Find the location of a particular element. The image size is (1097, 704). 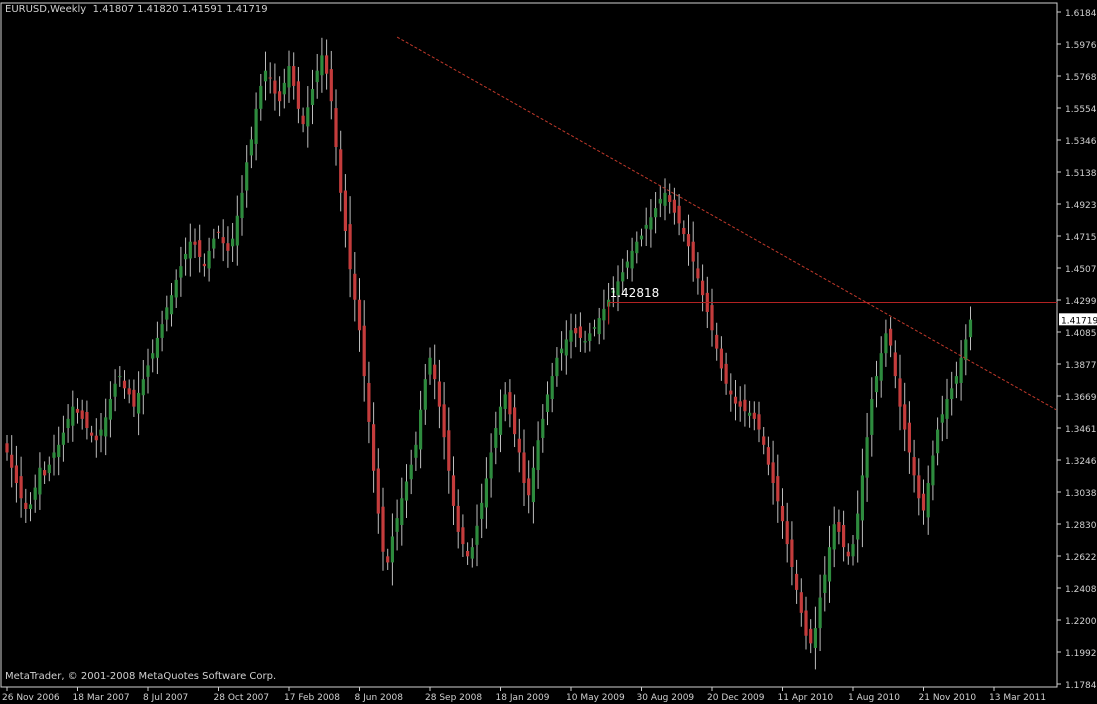

y-tick-label: 1.32465 is located at coordinates (1081, 462).